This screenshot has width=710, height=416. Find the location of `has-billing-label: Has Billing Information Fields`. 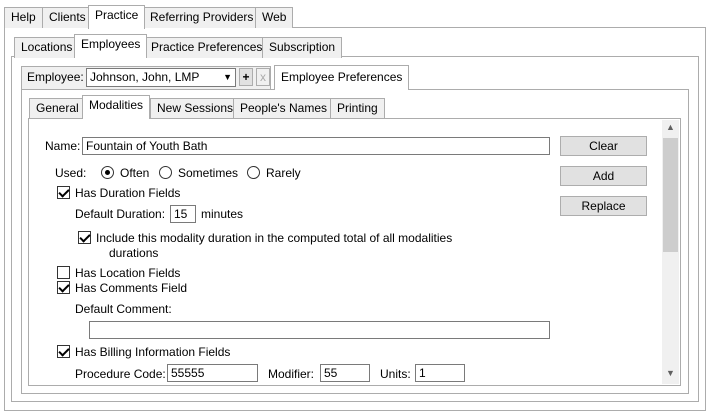

has-billing-label: Has Billing Information Fields is located at coordinates (153, 352).